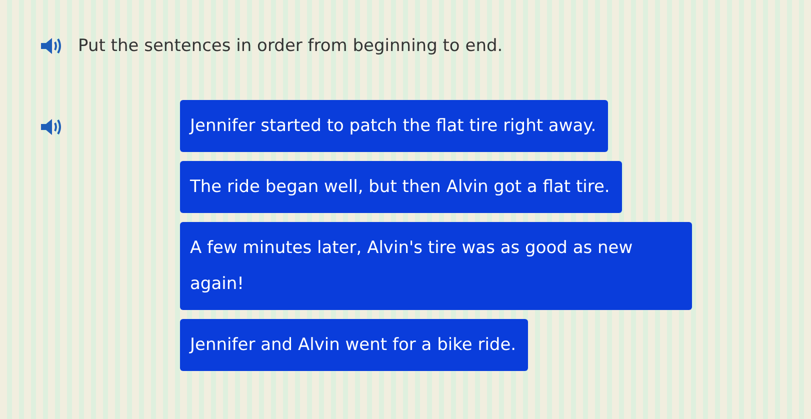 The image size is (811, 419). I want to click on sentence-tile: The ride began well, but then Alvin got a flat tire., so click(401, 187).